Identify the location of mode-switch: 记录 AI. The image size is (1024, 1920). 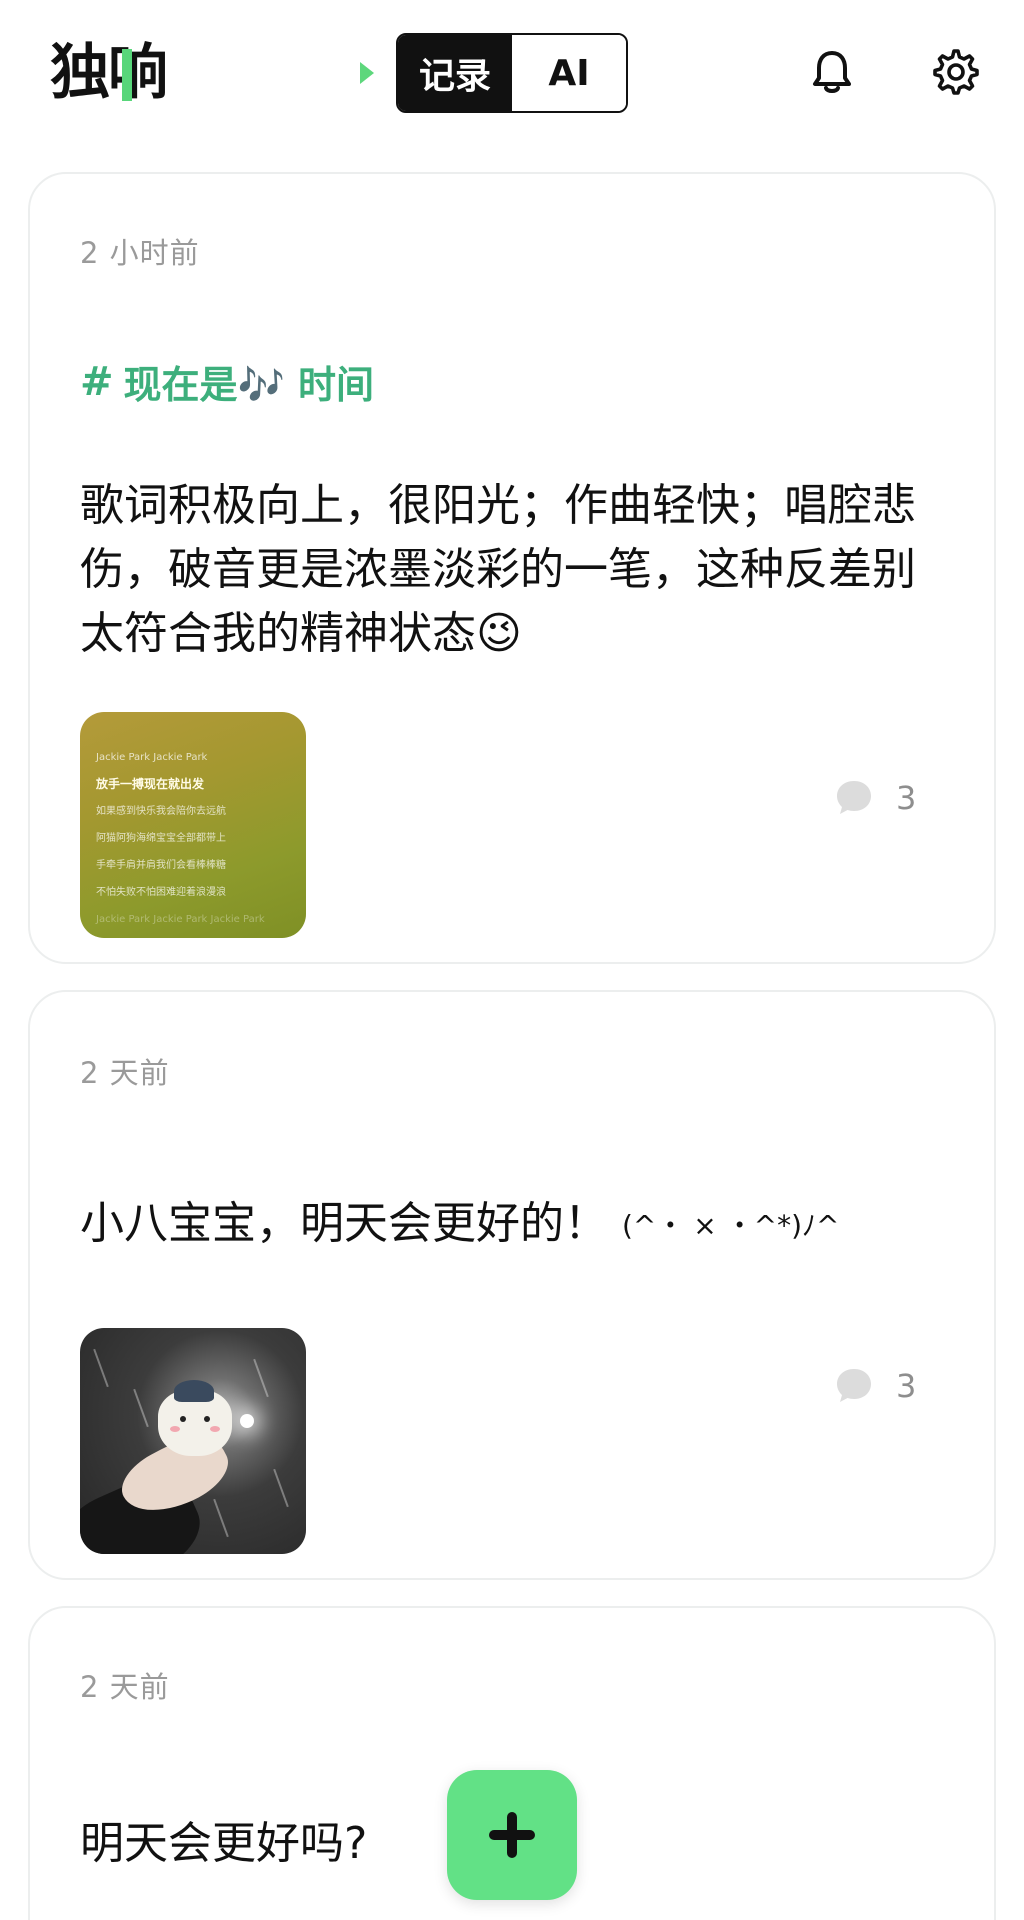
(512, 73).